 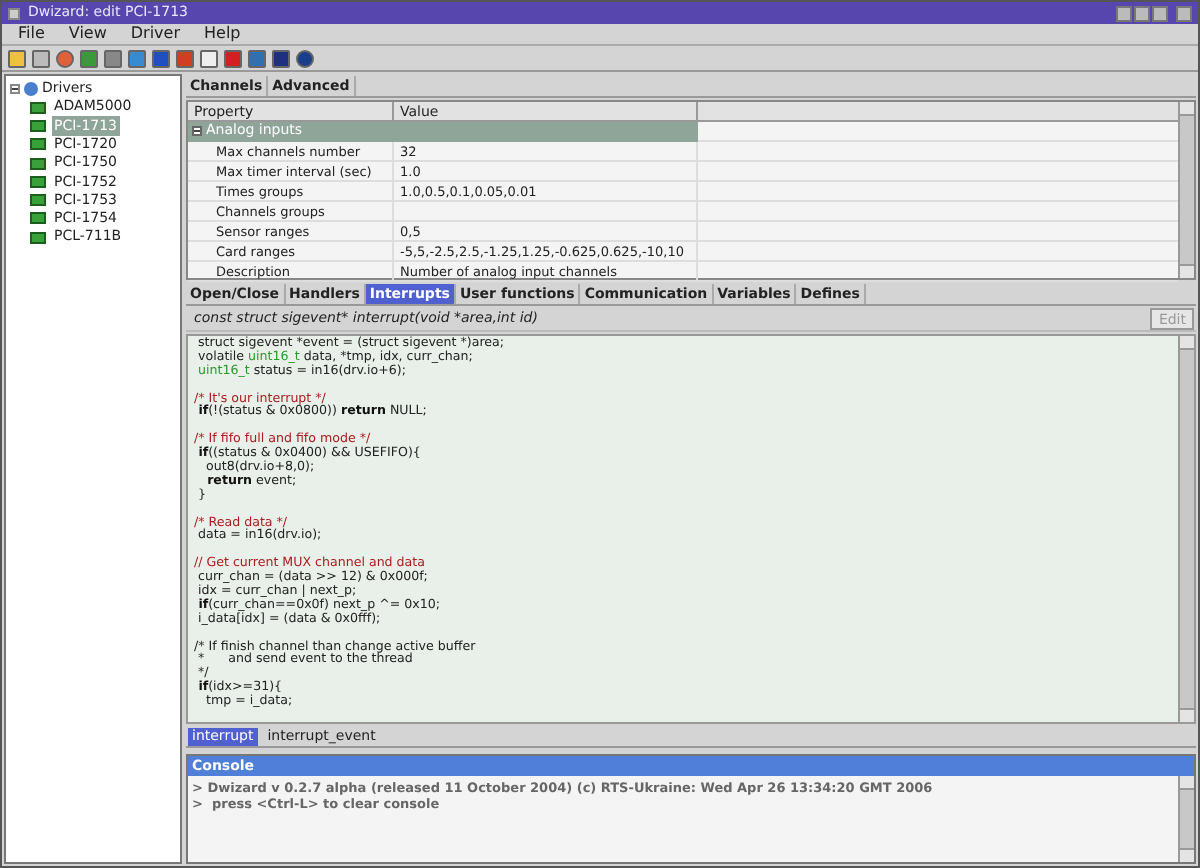 What do you see at coordinates (155, 34) in the screenshot?
I see `menu-item: Driver` at bounding box center [155, 34].